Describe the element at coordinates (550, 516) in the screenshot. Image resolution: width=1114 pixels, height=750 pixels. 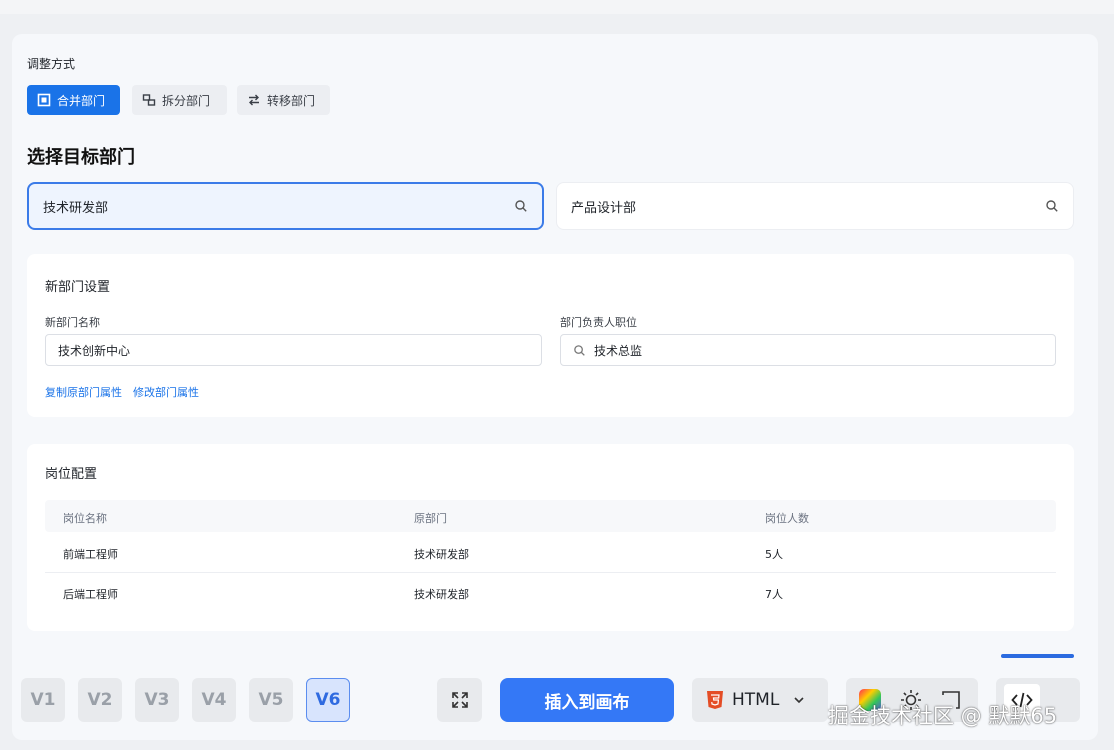
I see `table-header` at that location.